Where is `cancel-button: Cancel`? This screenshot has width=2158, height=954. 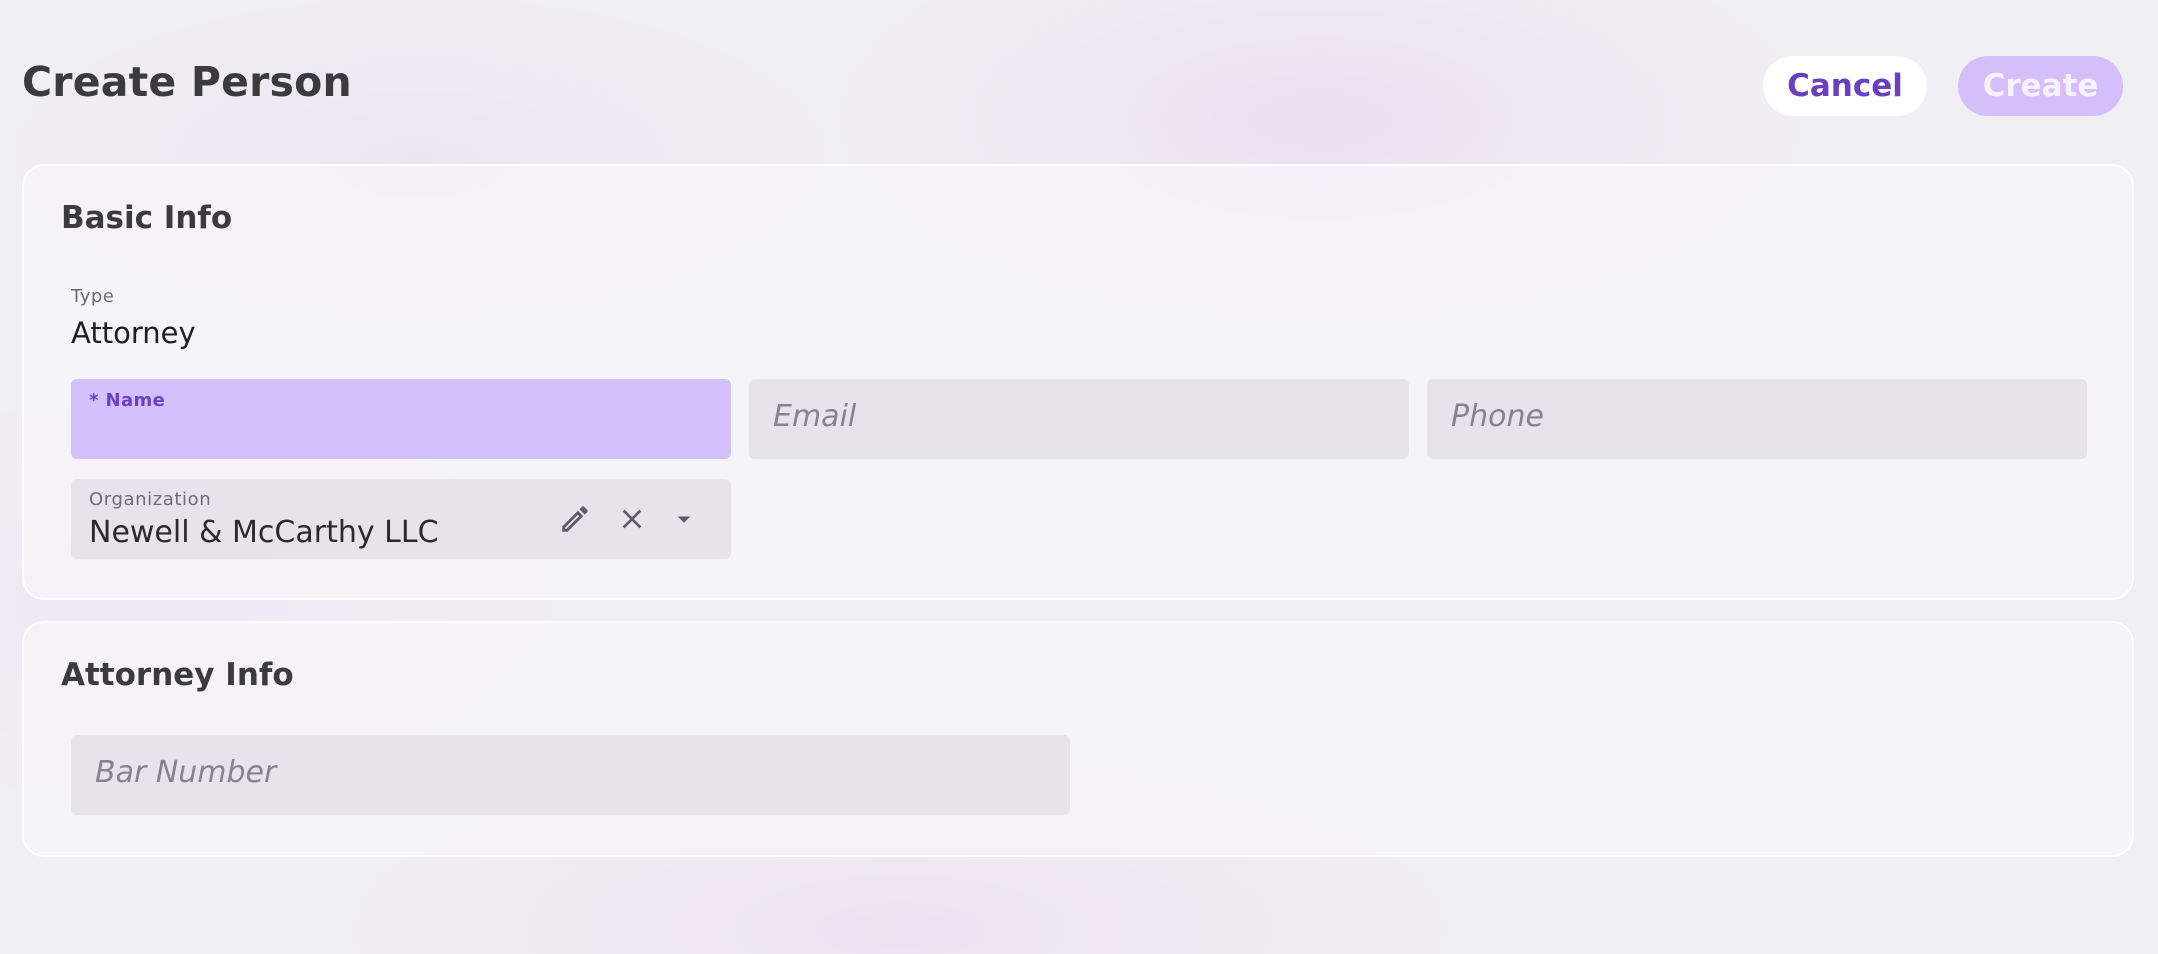 cancel-button: Cancel is located at coordinates (1845, 86).